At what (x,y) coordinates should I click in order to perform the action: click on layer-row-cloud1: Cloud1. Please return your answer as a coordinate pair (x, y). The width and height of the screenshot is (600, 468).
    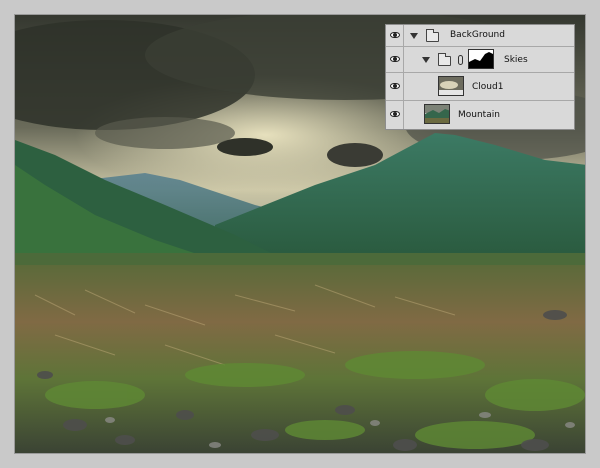
    Looking at the image, I should click on (480, 87).